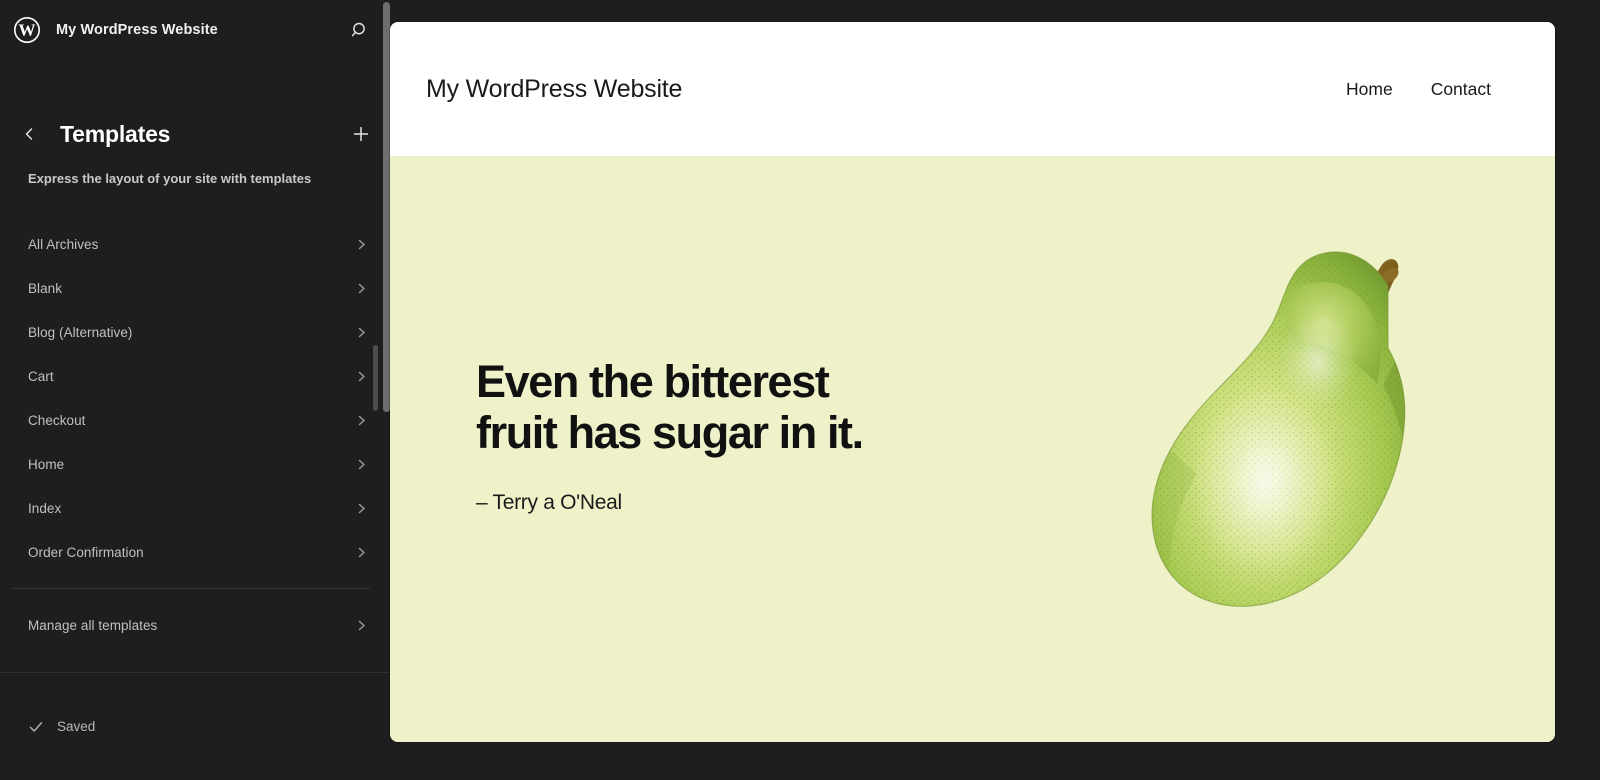 The width and height of the screenshot is (1600, 780). Describe the element at coordinates (137, 30) in the screenshot. I see `site-title: My WordPress Website` at that location.